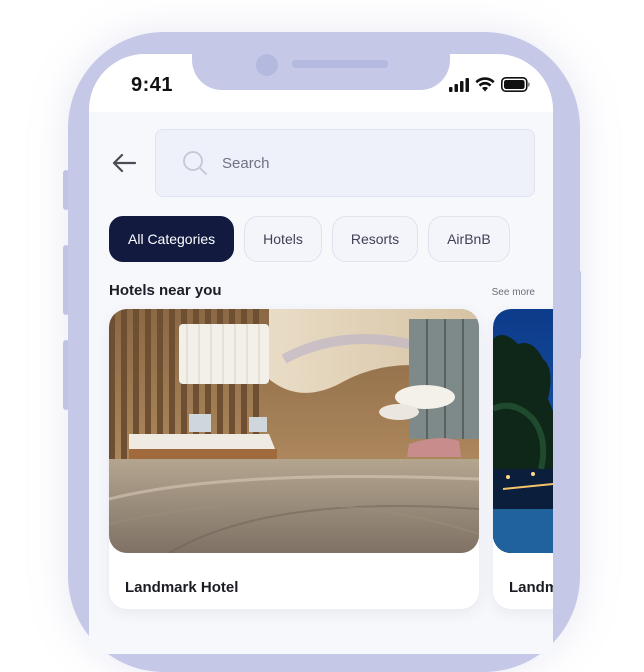 This screenshot has width=644, height=672. I want to click on wifi-icon, so click(485, 84).